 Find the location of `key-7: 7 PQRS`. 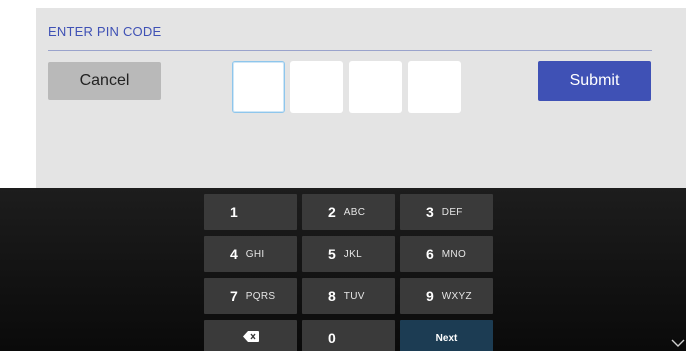

key-7: 7 PQRS is located at coordinates (250, 296).